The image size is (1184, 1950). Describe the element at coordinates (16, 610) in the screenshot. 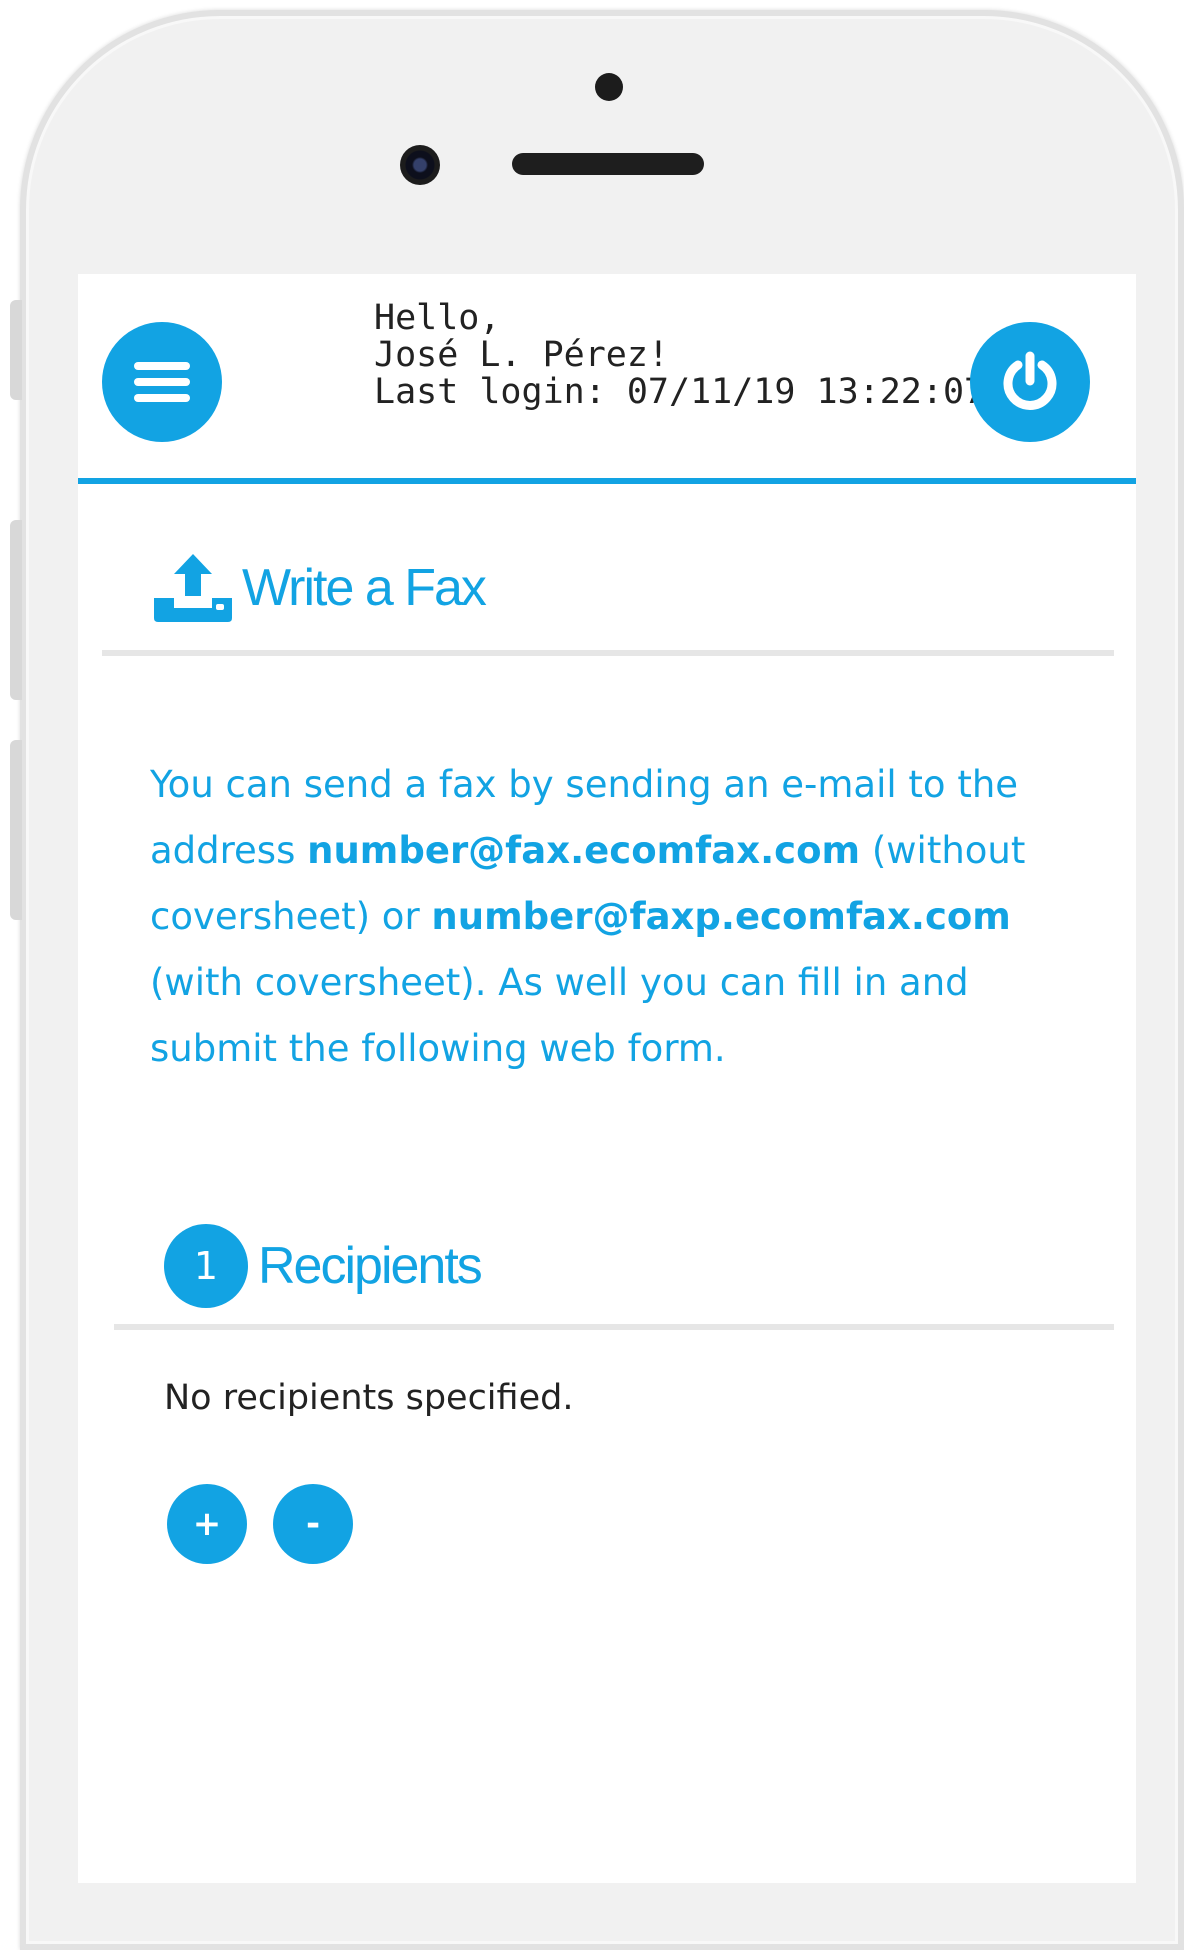

I see `phone-volume-up-button` at that location.